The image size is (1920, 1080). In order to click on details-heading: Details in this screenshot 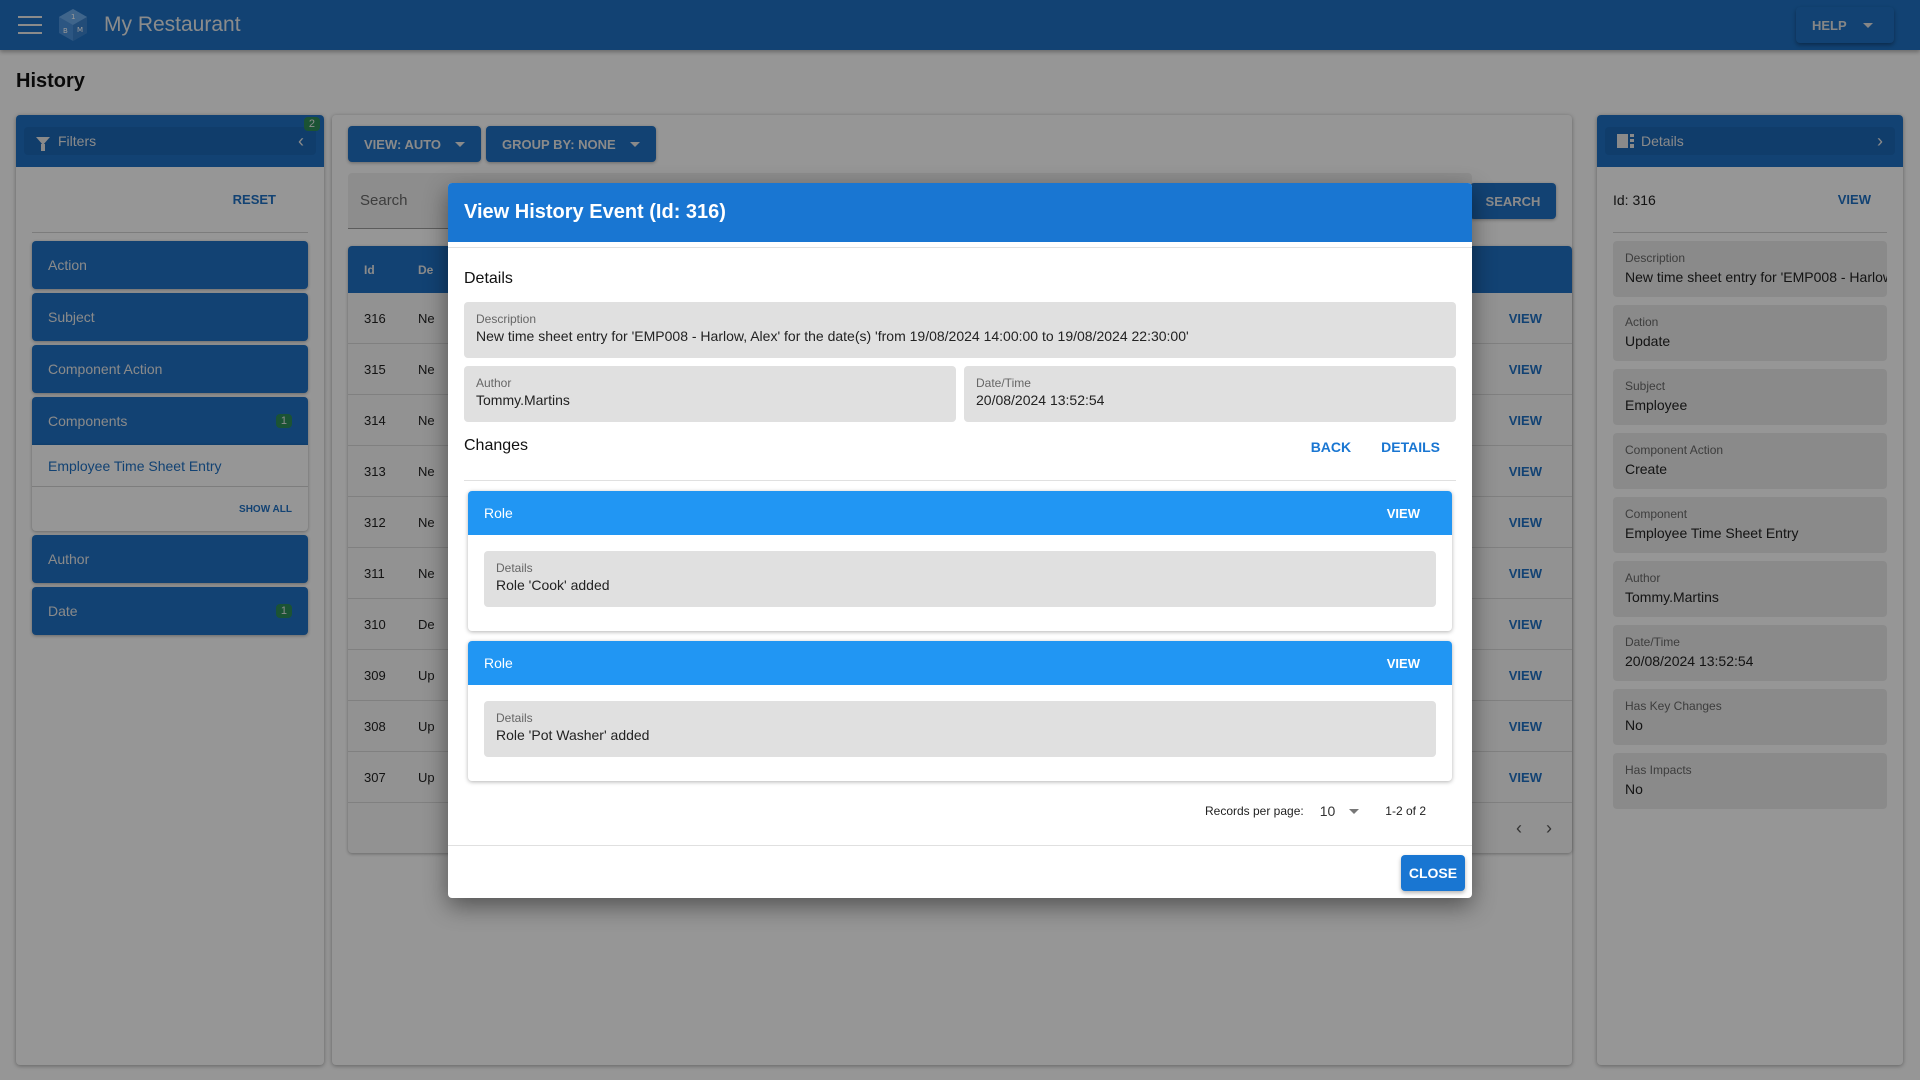, I will do `click(488, 278)`.